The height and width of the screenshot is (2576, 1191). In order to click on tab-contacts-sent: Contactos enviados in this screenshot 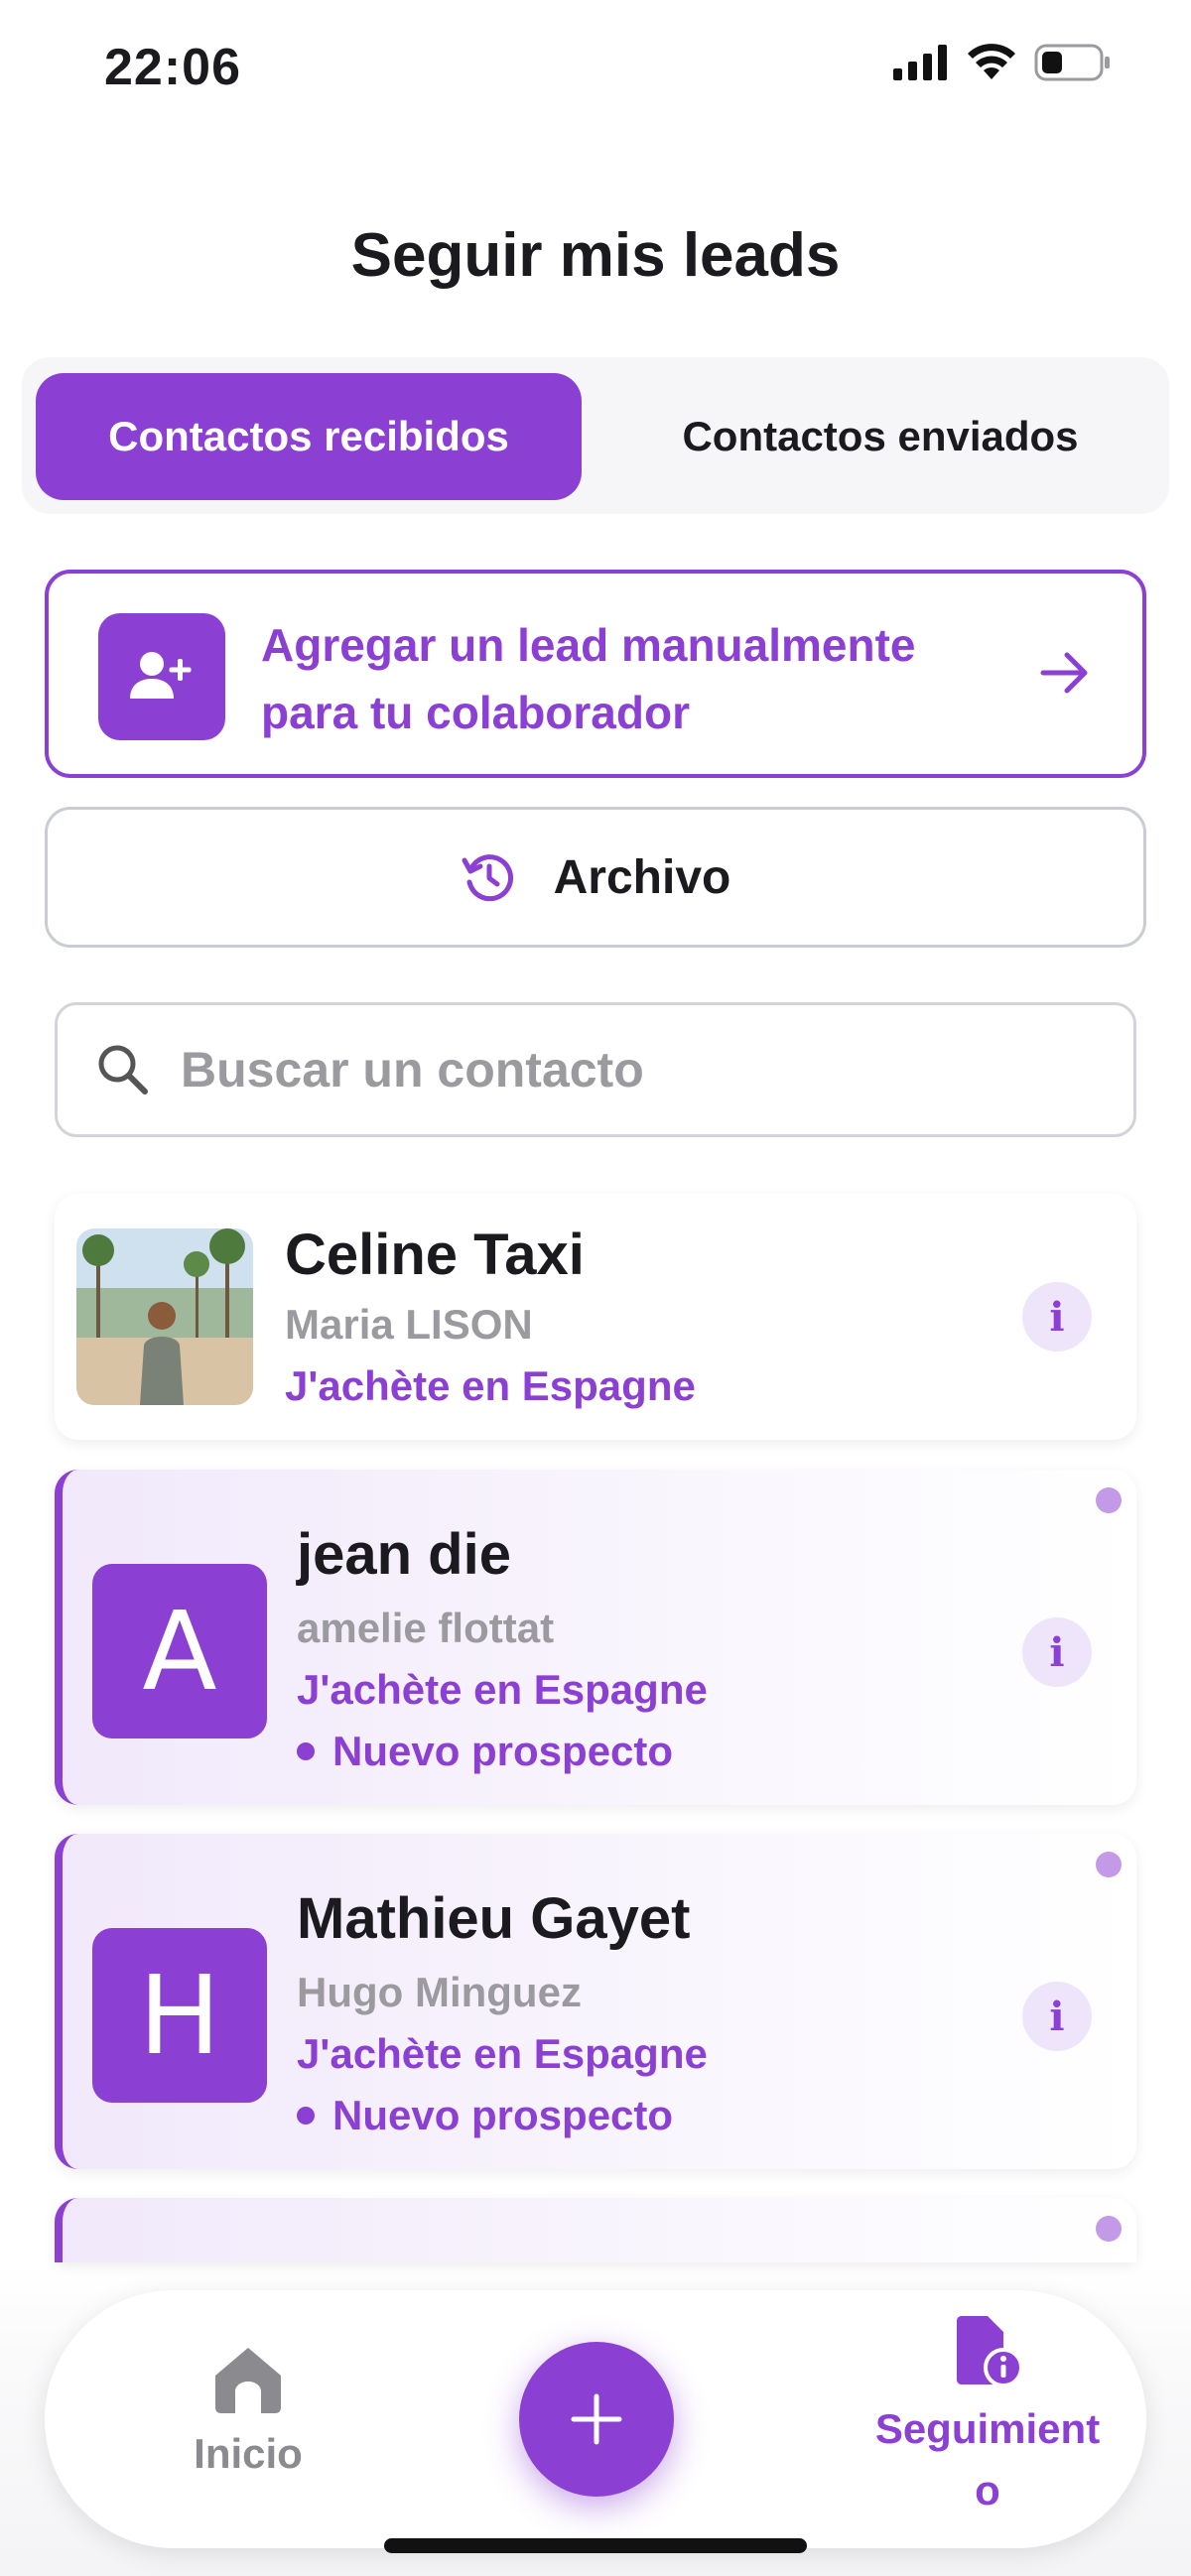, I will do `click(880, 437)`.